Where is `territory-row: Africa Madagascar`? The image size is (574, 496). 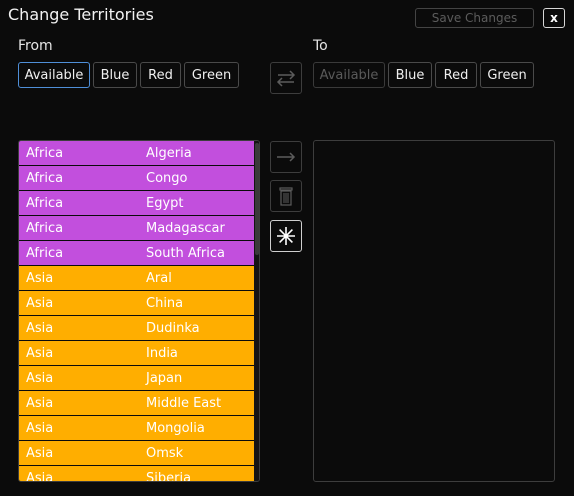 territory-row: Africa Madagascar is located at coordinates (136, 228).